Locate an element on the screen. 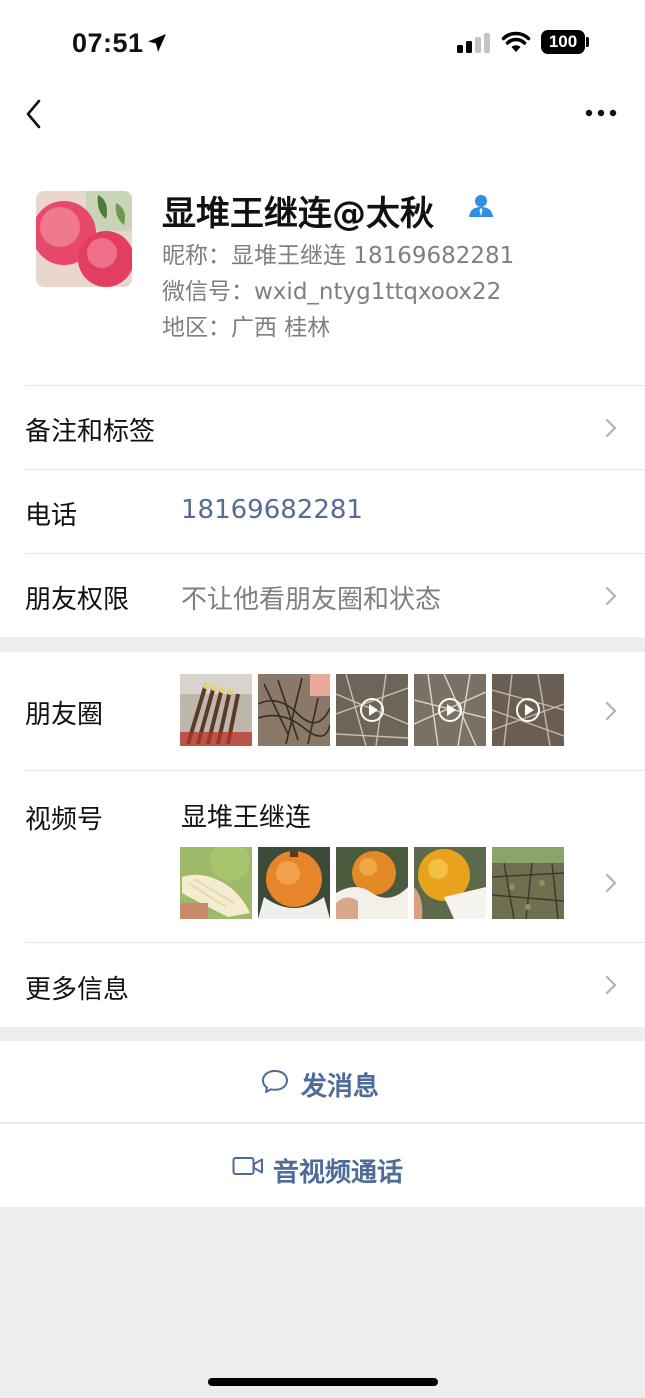 This screenshot has height=1398, width=645. row-moments: 朋友圈 is located at coordinates (322, 711).